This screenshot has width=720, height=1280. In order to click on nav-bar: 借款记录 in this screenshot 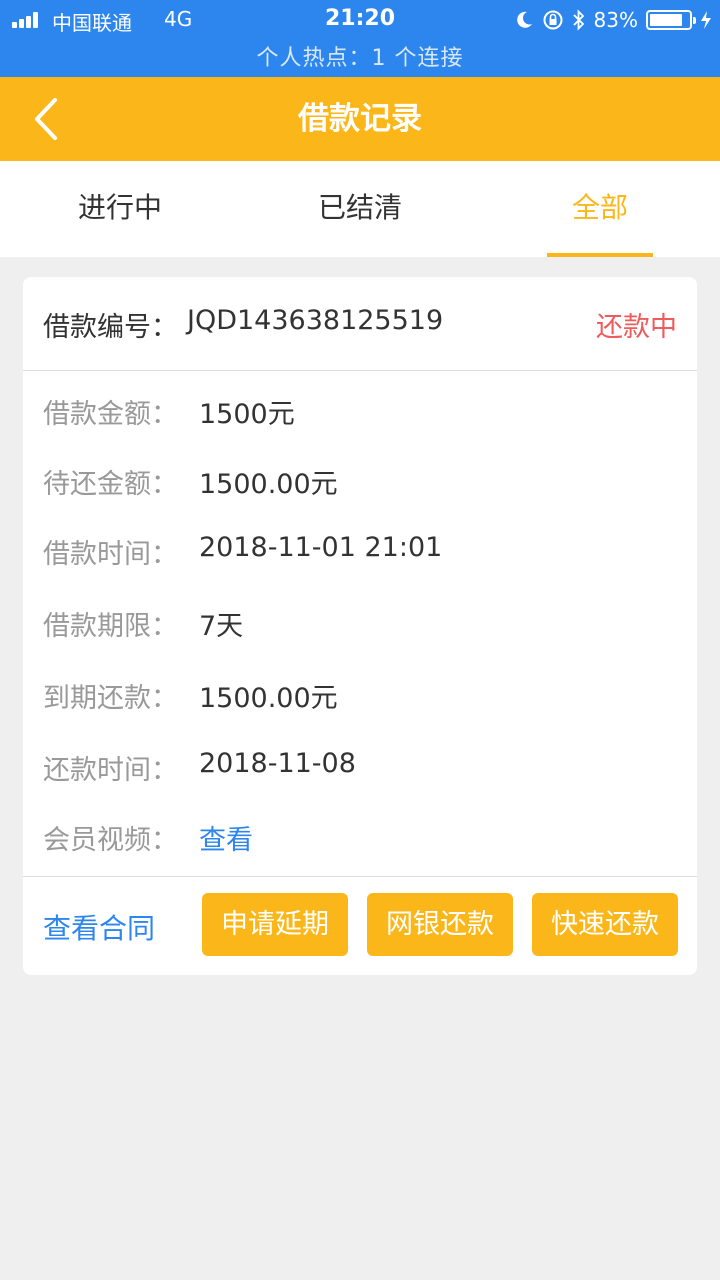, I will do `click(360, 119)`.